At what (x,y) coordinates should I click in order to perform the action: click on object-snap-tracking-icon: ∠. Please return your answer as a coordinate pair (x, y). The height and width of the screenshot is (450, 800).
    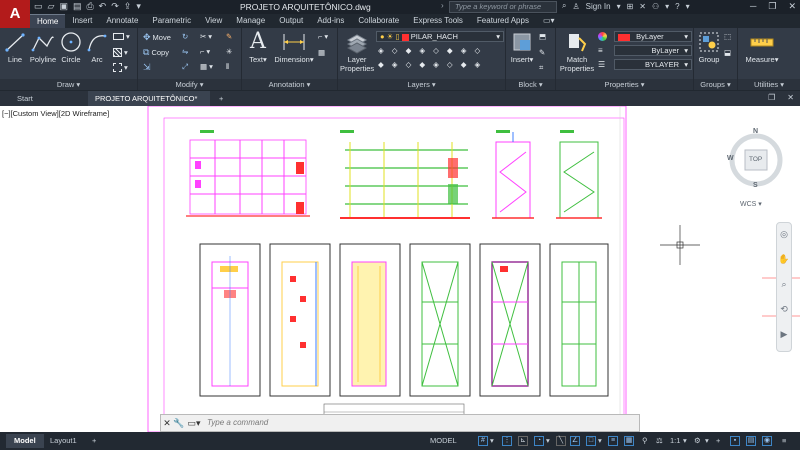
    Looking at the image, I should click on (575, 441).